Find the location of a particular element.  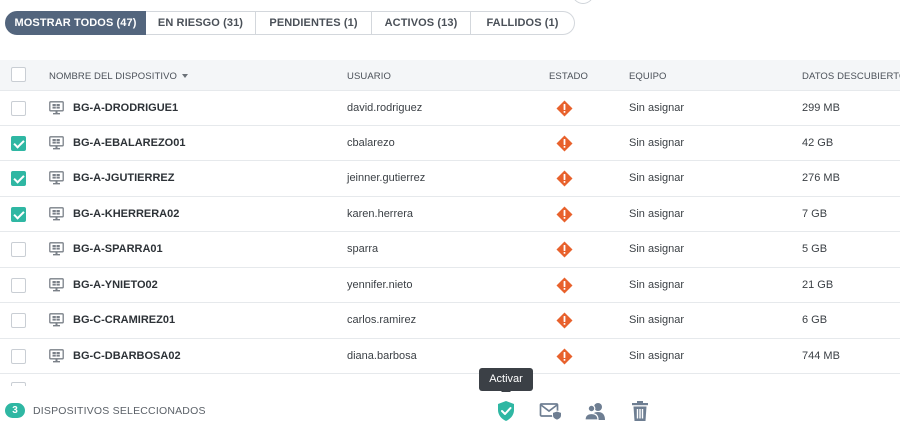

select-all-checkbox is located at coordinates (18, 74).